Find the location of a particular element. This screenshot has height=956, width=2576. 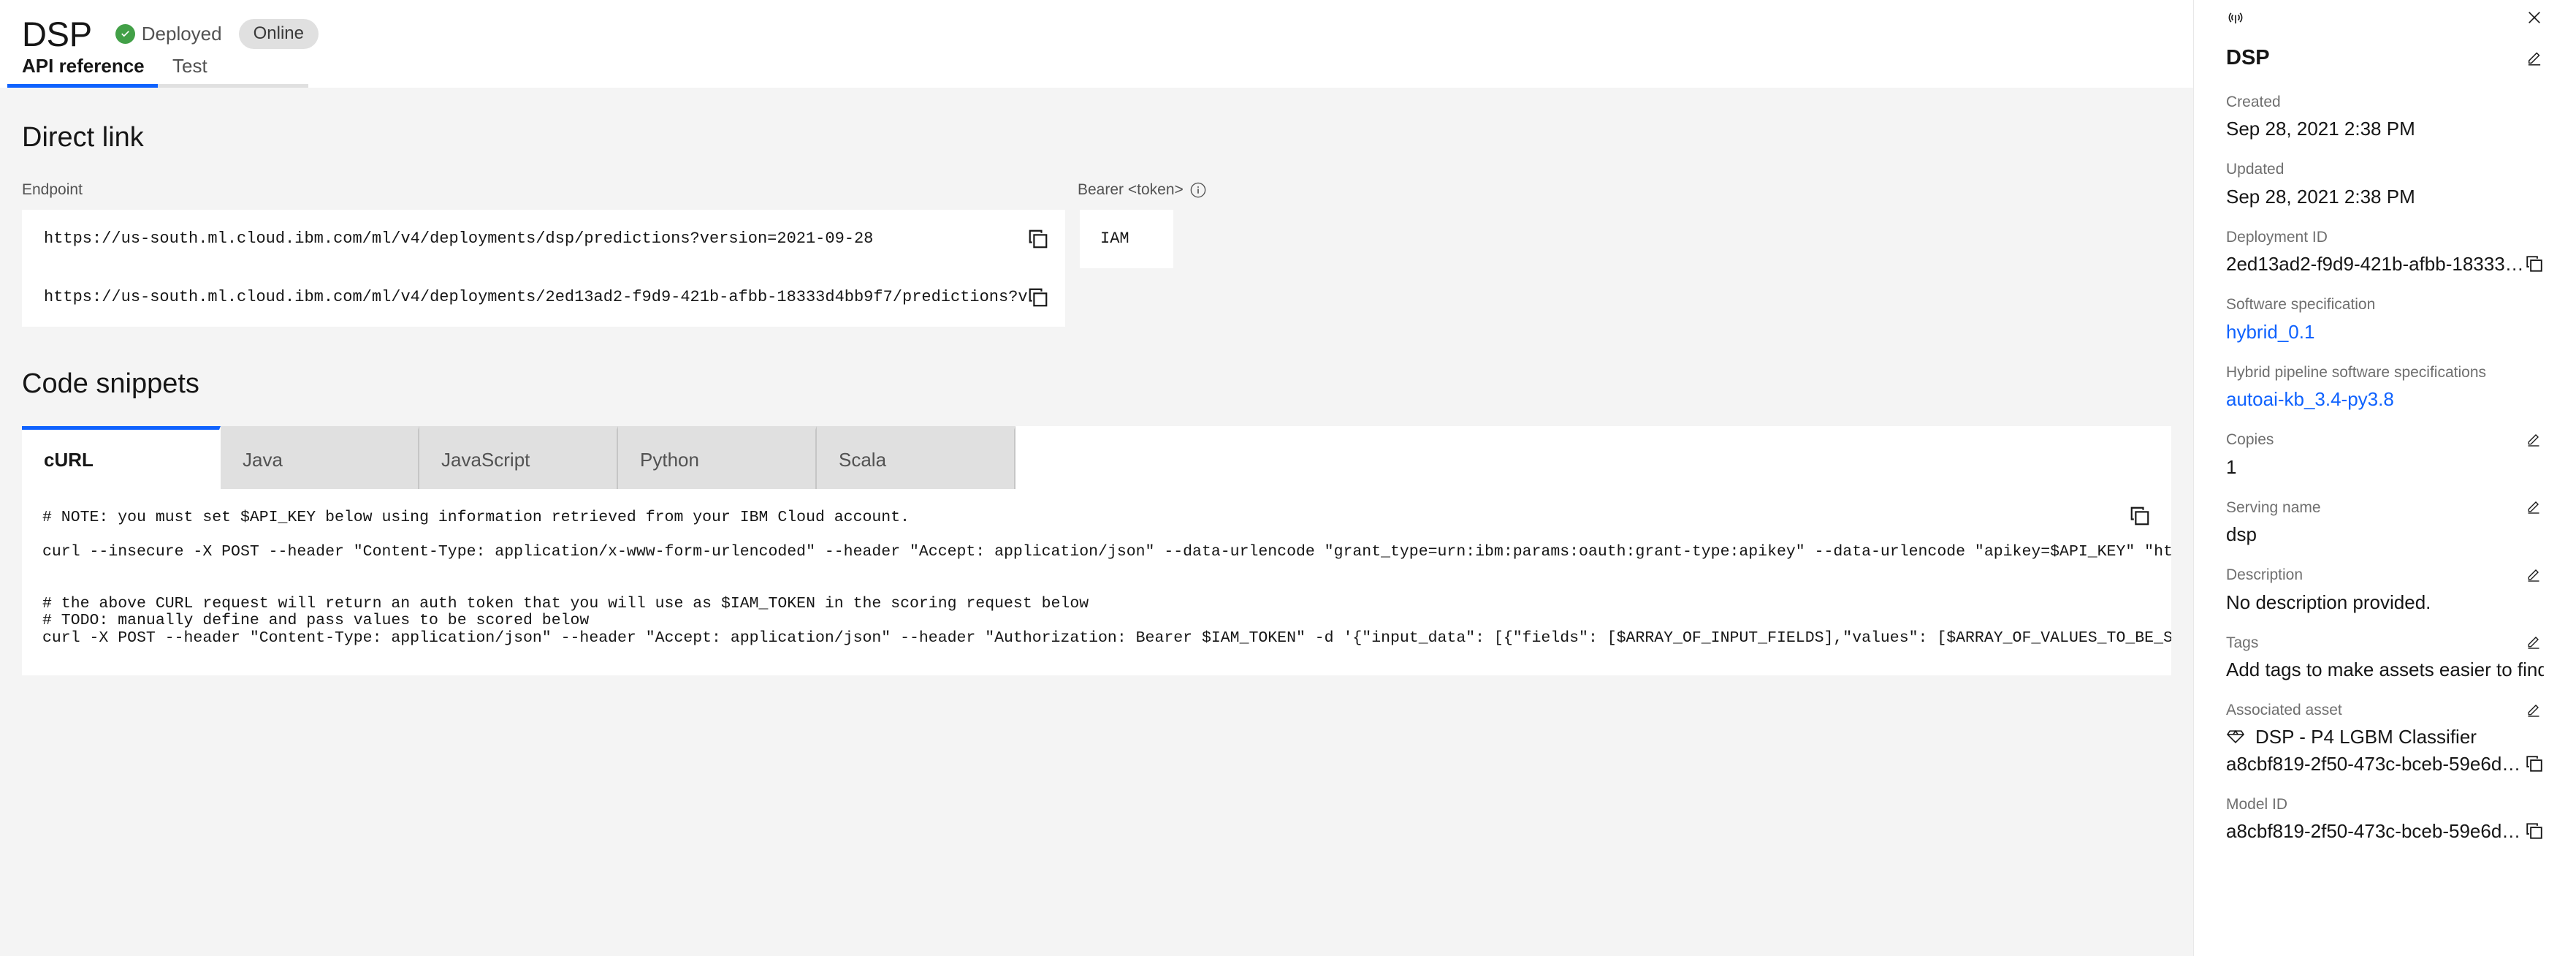

details-panel-top is located at coordinates (2385, 19).